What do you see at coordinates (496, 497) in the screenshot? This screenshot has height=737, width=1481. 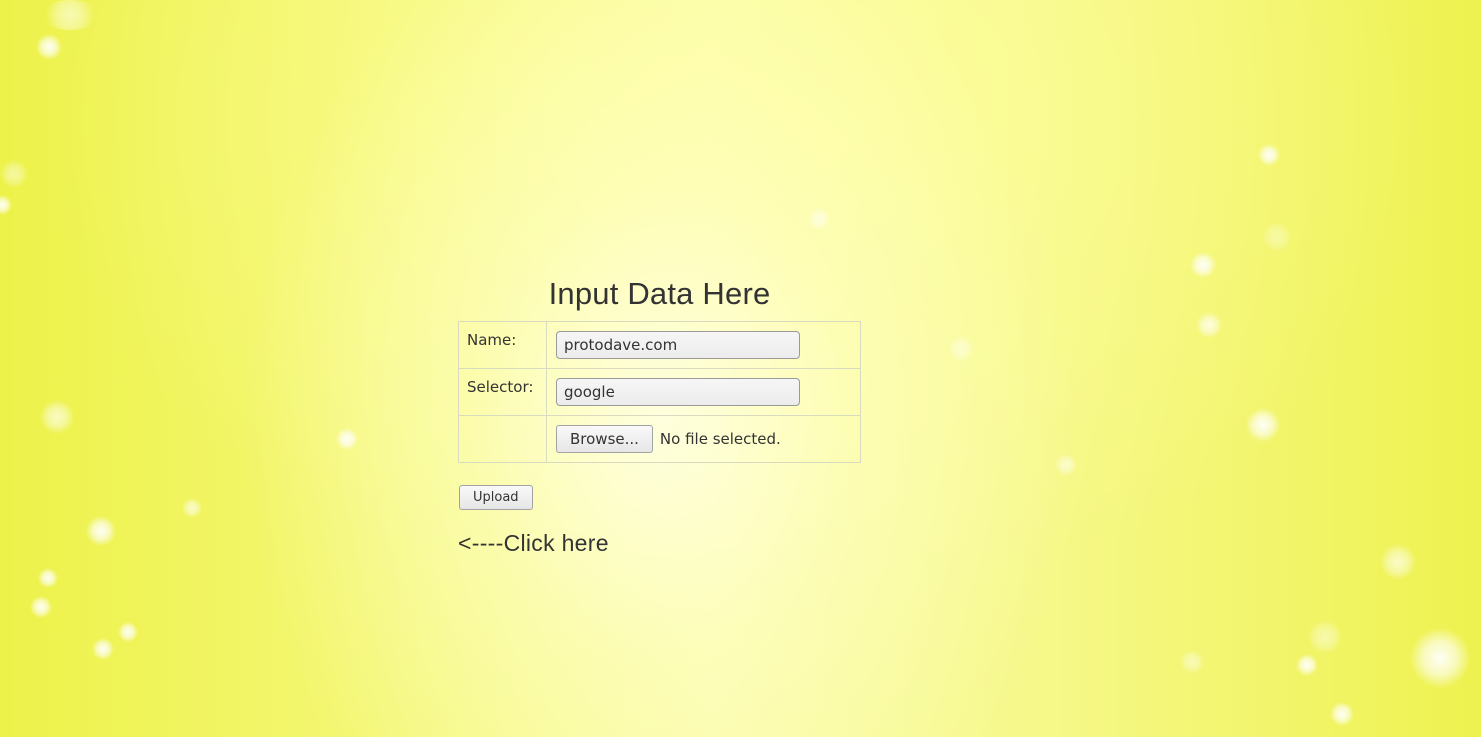 I see `upload-button: Upload` at bounding box center [496, 497].